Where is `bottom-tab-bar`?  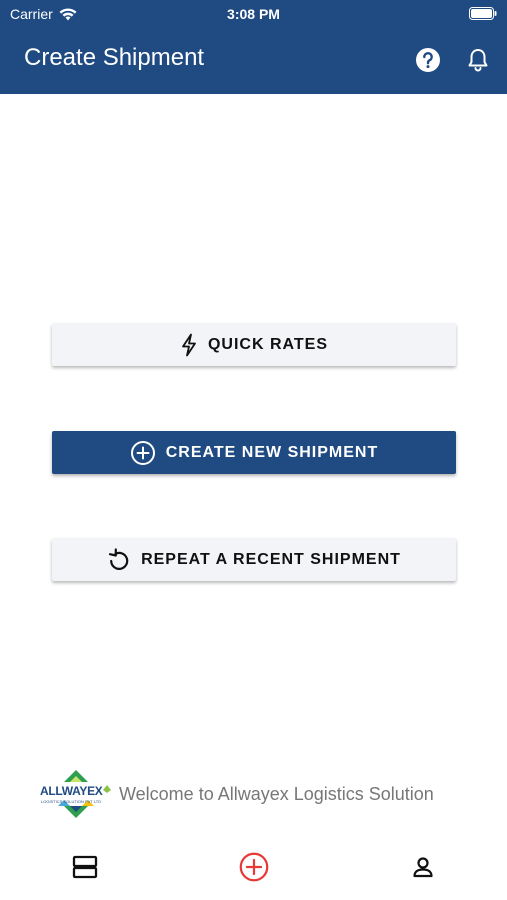 bottom-tab-bar is located at coordinates (253, 870).